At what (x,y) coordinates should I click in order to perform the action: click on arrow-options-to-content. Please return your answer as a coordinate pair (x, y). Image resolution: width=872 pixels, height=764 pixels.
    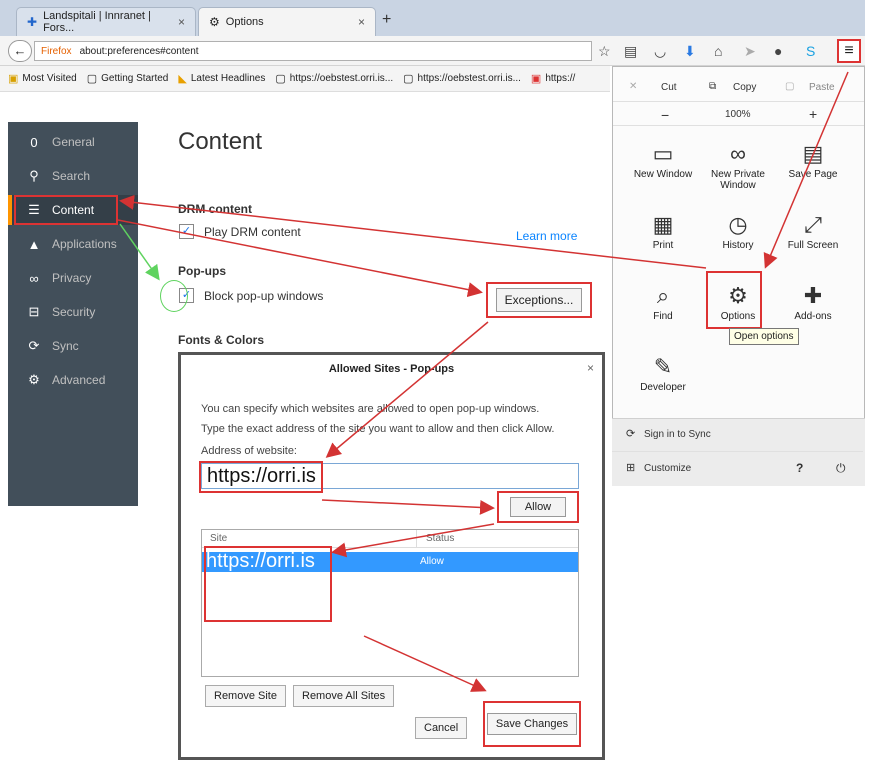
    Looking at the image, I should click on (413, 231).